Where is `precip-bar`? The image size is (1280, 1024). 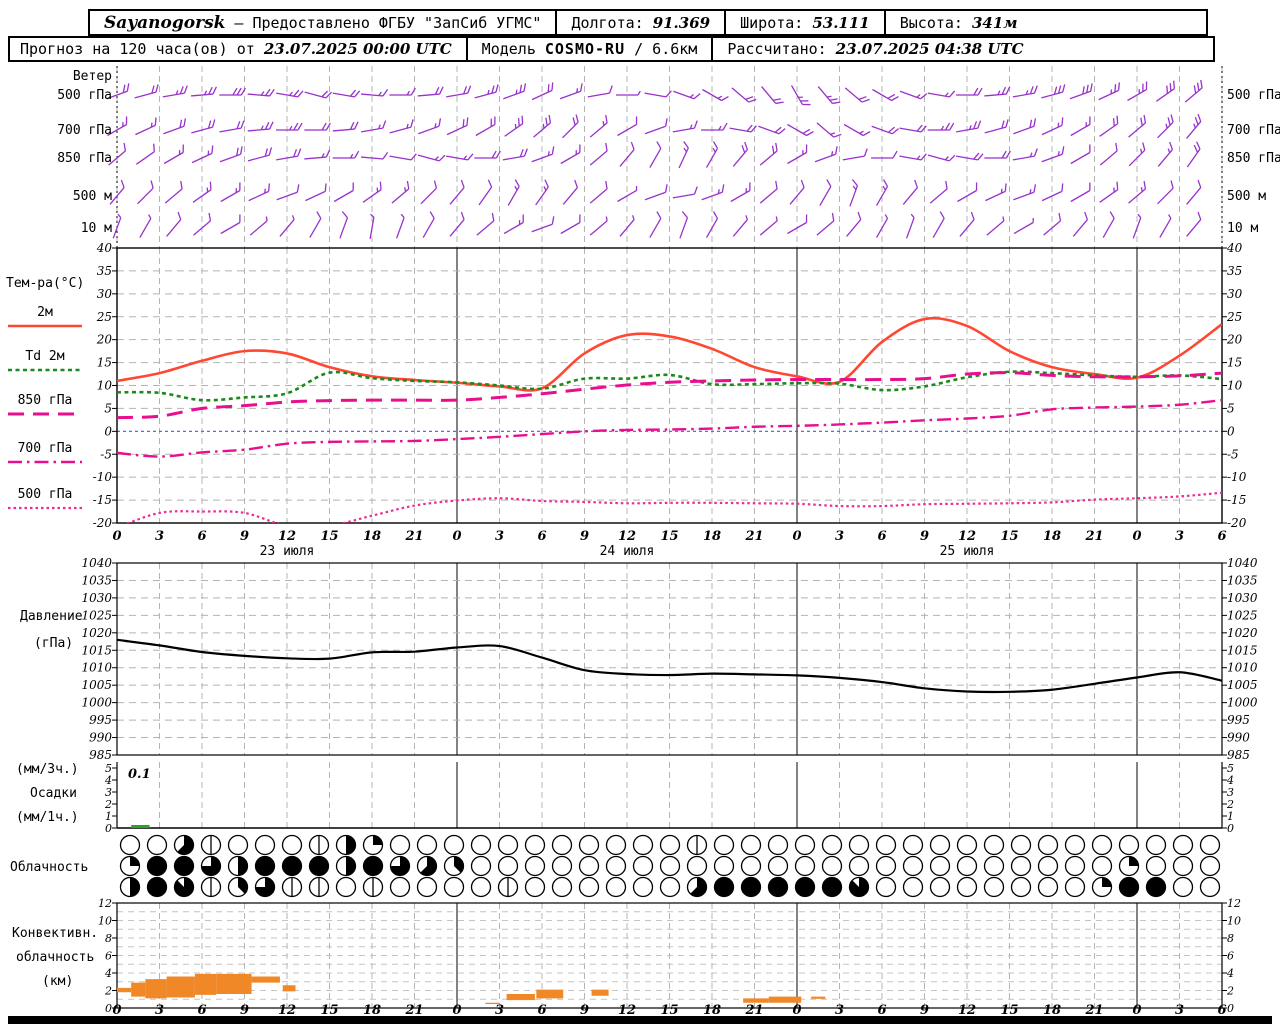
precip-bar is located at coordinates (140, 826).